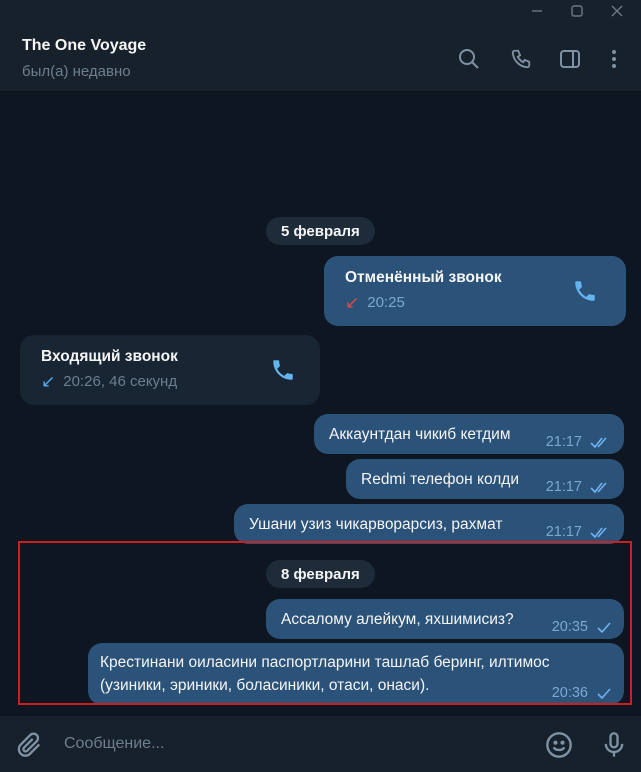  I want to click on call-title: Отменённый звонок, so click(423, 277).